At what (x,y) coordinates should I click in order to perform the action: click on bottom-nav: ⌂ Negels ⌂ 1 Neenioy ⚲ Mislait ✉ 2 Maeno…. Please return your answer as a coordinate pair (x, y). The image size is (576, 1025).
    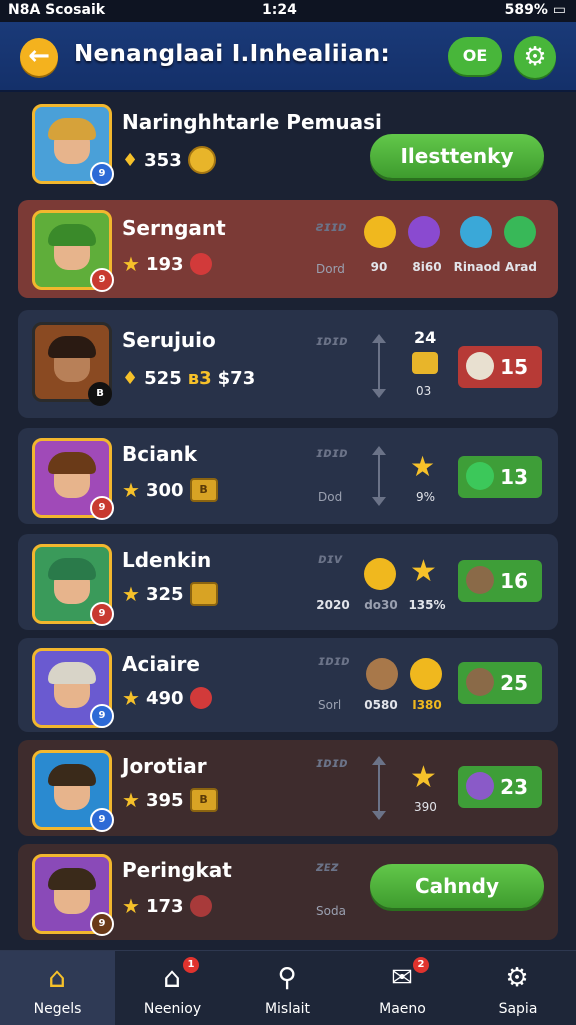
    Looking at the image, I should click on (288, 987).